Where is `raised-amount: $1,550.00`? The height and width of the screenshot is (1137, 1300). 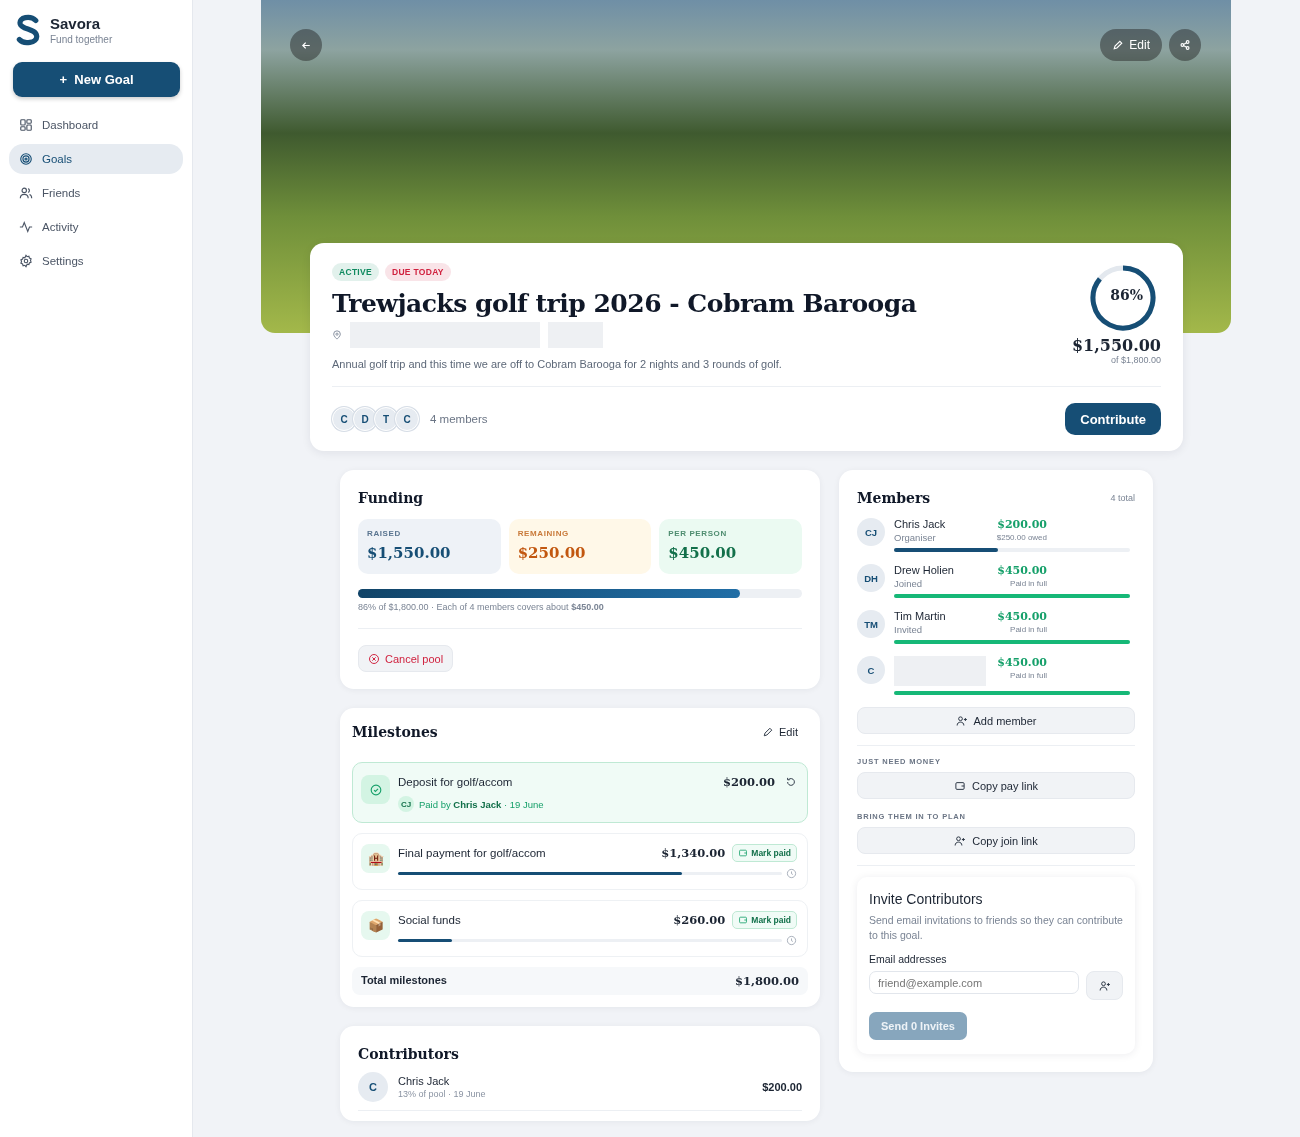
raised-amount: $1,550.00 is located at coordinates (1116, 345).